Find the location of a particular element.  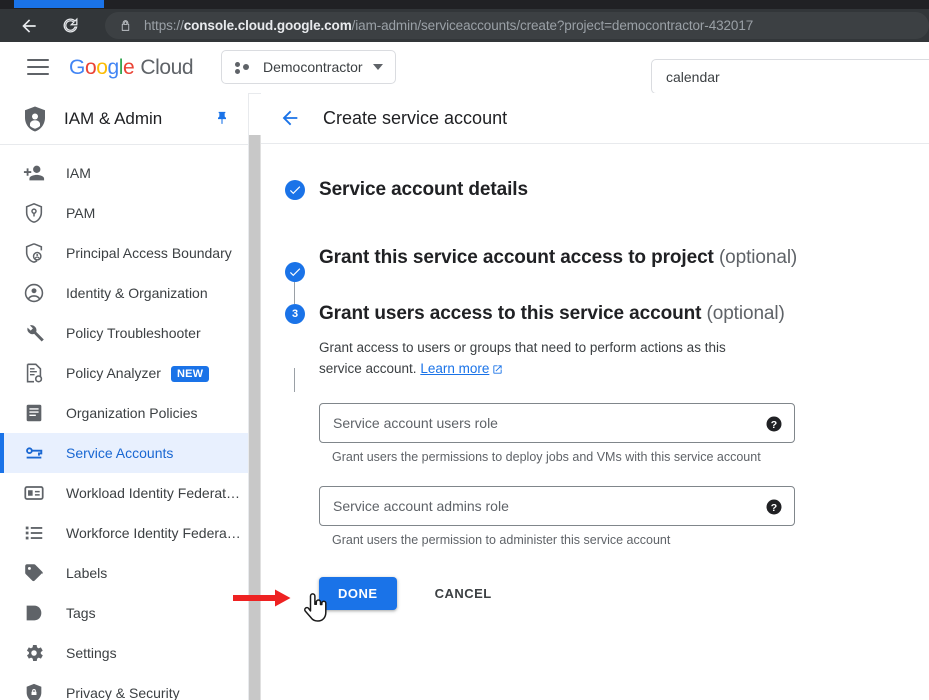

logo-letter: e is located at coordinates (129, 67).